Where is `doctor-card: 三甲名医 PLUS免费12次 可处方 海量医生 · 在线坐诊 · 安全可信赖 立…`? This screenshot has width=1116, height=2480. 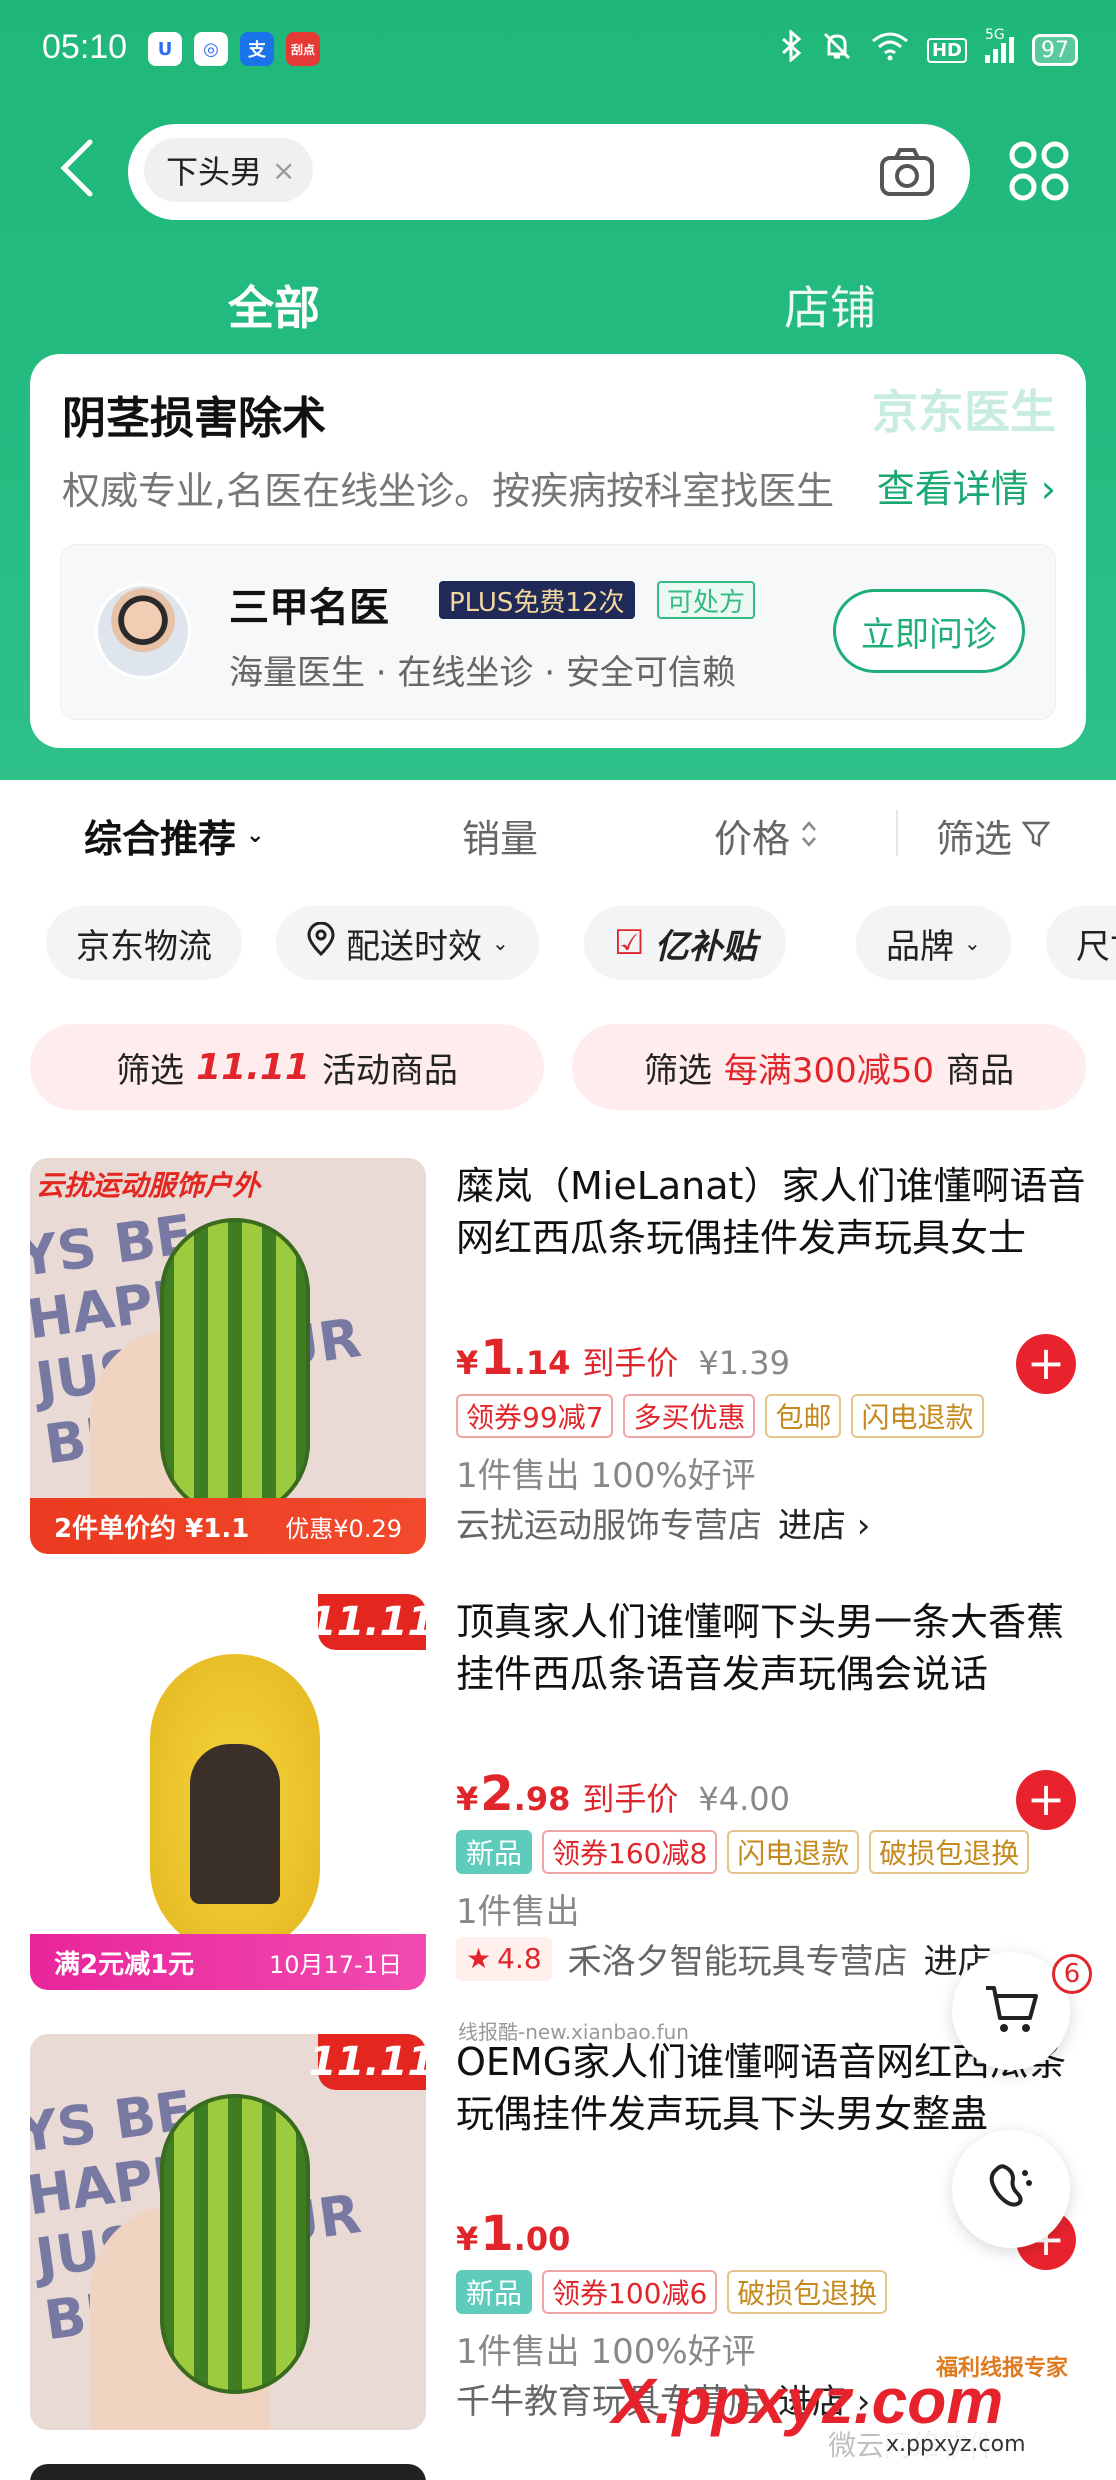
doctor-card: 三甲名医 PLUS免费12次 可处方 海量医生 · 在线坐诊 · 安全可信赖 立… is located at coordinates (558, 632).